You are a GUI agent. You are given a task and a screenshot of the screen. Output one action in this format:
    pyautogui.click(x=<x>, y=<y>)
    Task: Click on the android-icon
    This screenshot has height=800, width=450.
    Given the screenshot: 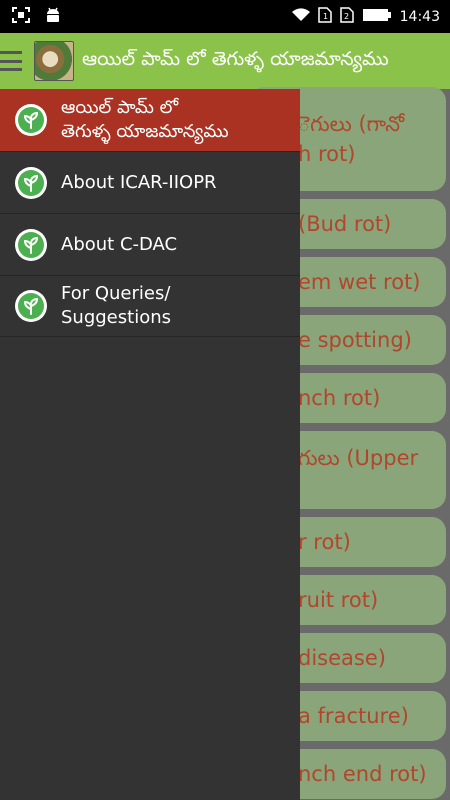 What is the action you would take?
    pyautogui.click(x=53, y=17)
    